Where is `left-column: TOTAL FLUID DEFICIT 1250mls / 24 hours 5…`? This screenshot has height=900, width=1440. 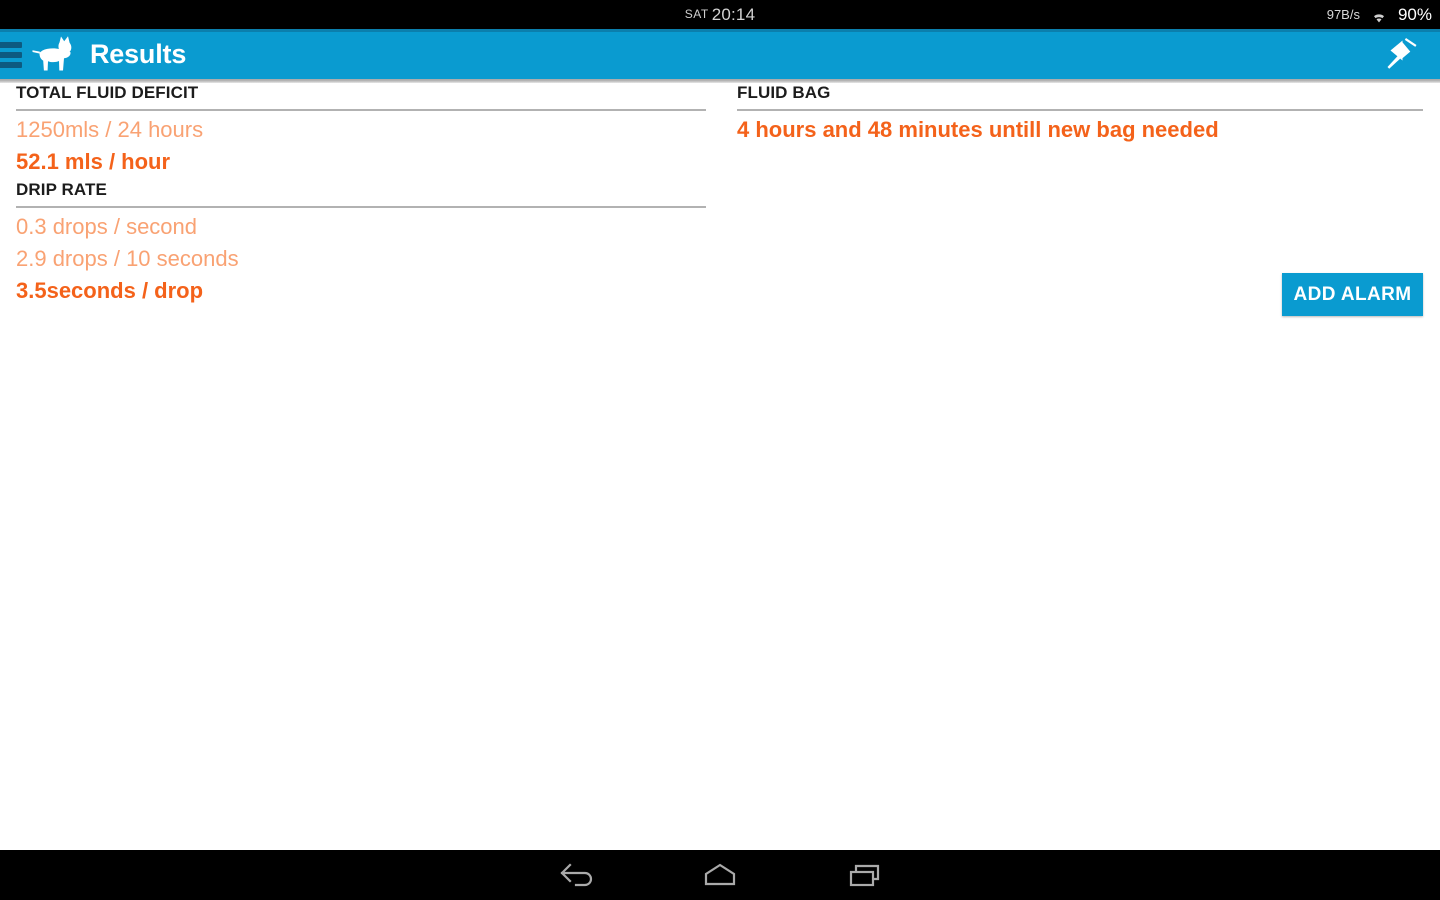
left-column: TOTAL FLUID DEFICIT 1250mls / 24 hours 5… is located at coordinates (361, 195).